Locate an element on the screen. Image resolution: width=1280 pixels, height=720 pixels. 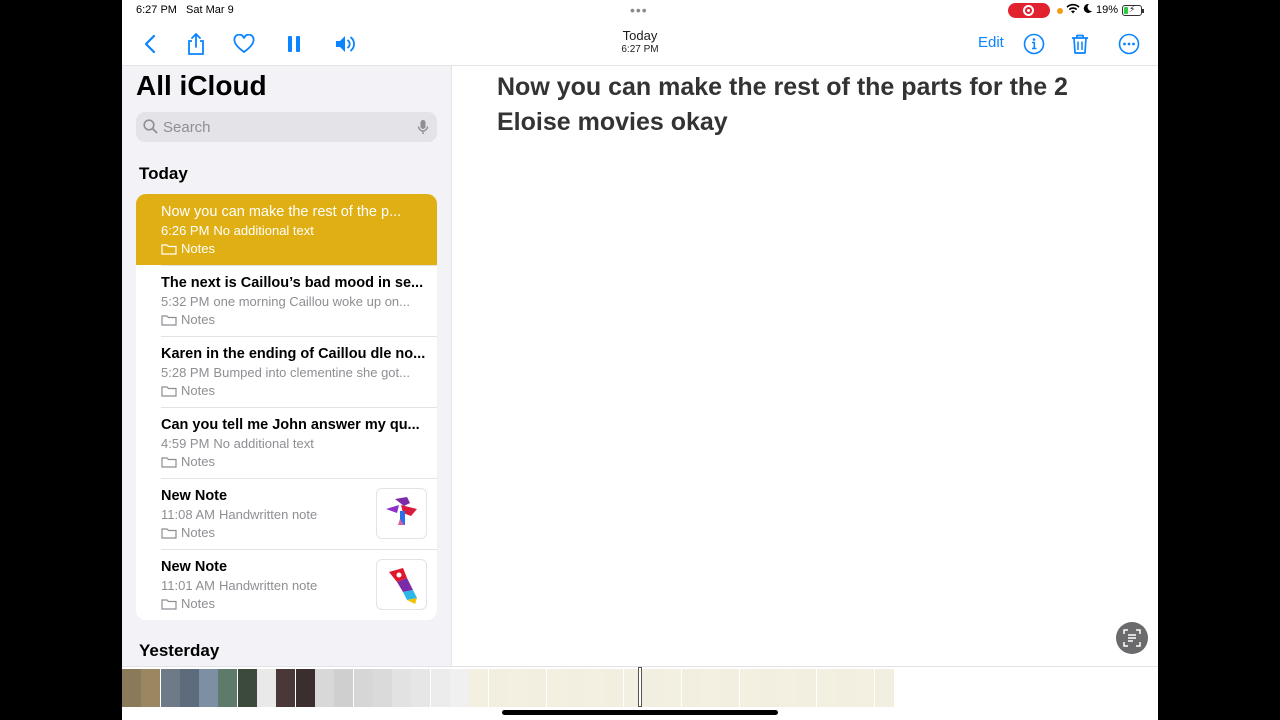
note-time: 6:26 PM is located at coordinates (185, 230).